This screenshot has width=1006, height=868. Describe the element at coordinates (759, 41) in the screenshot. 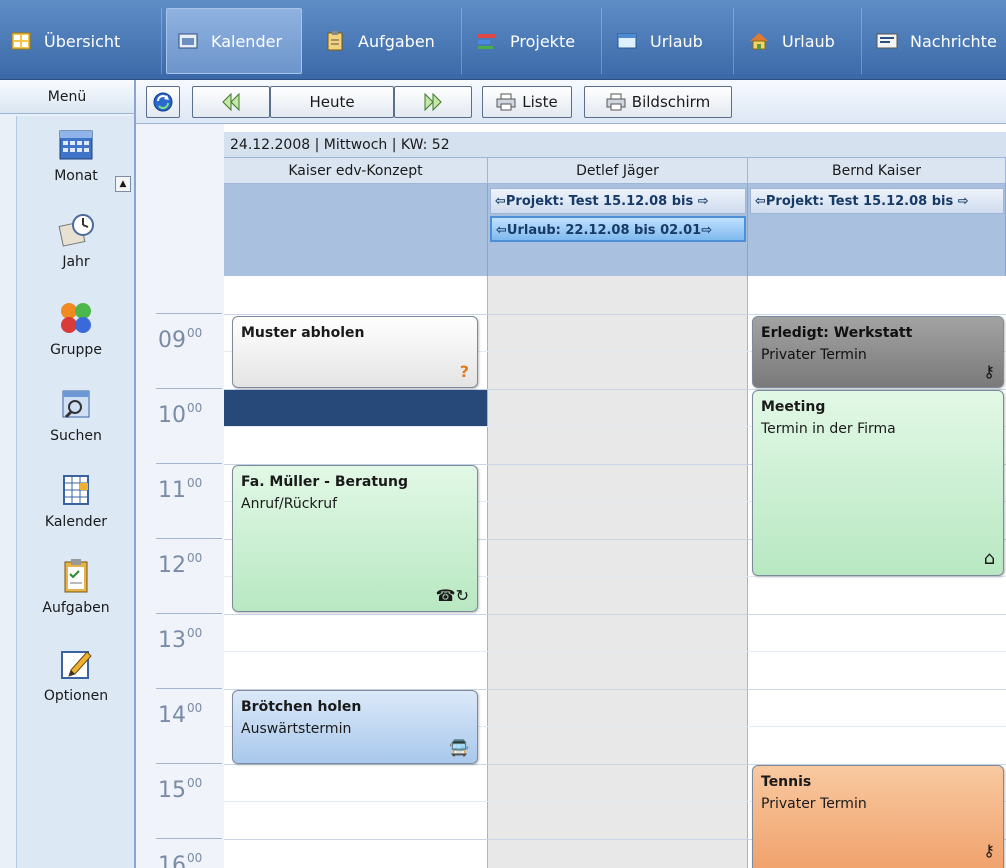

I see `house-icon` at that location.